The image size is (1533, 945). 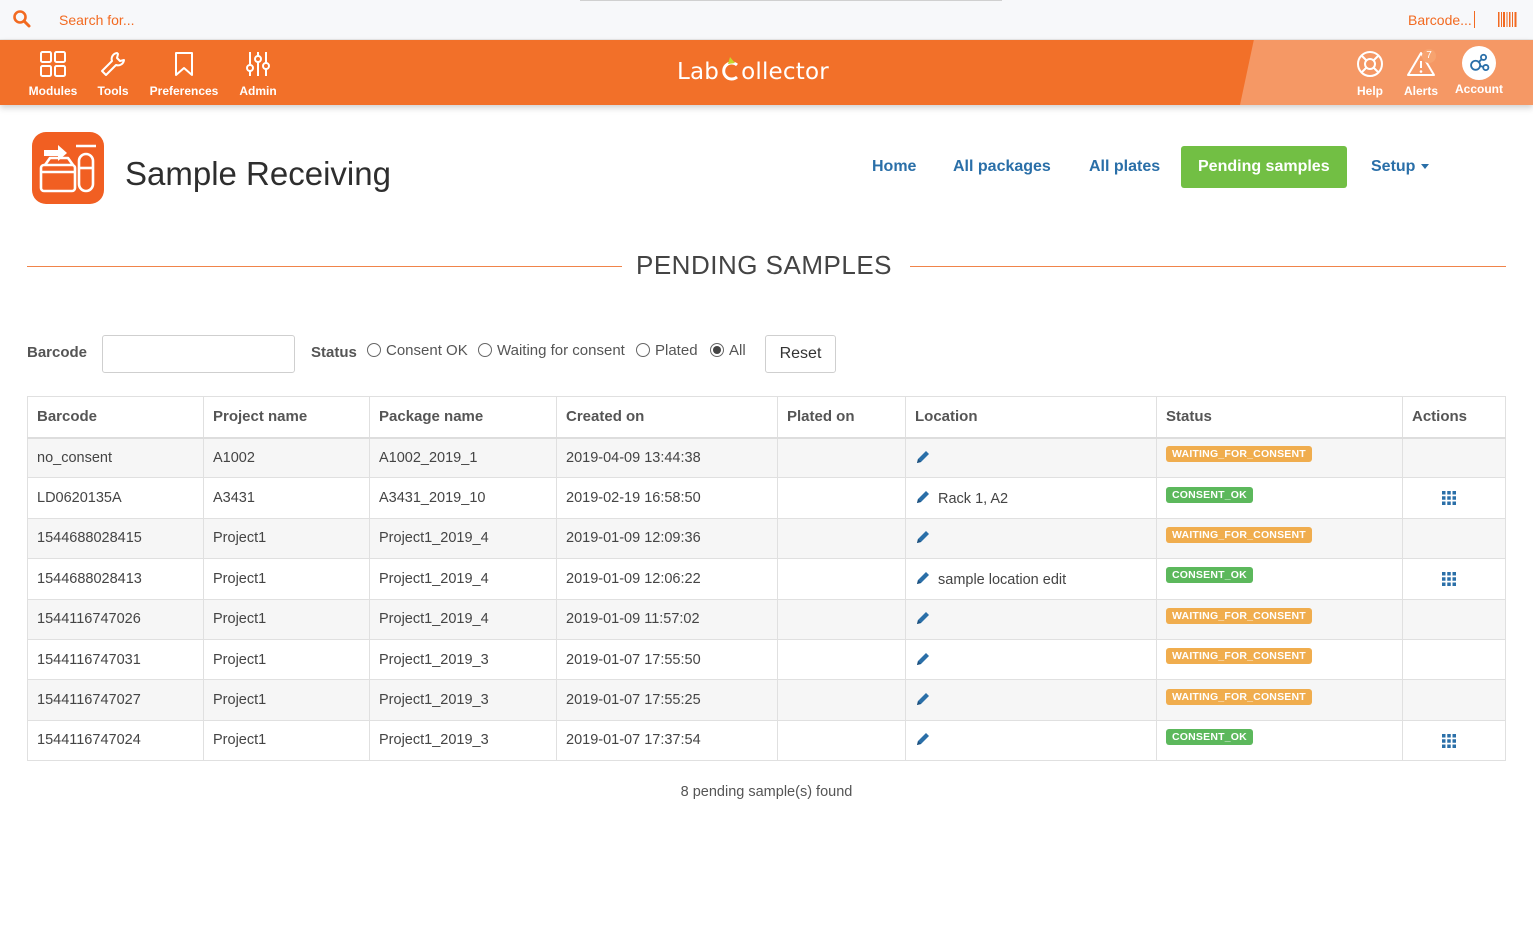 I want to click on reset-button: Reset, so click(x=800, y=354).